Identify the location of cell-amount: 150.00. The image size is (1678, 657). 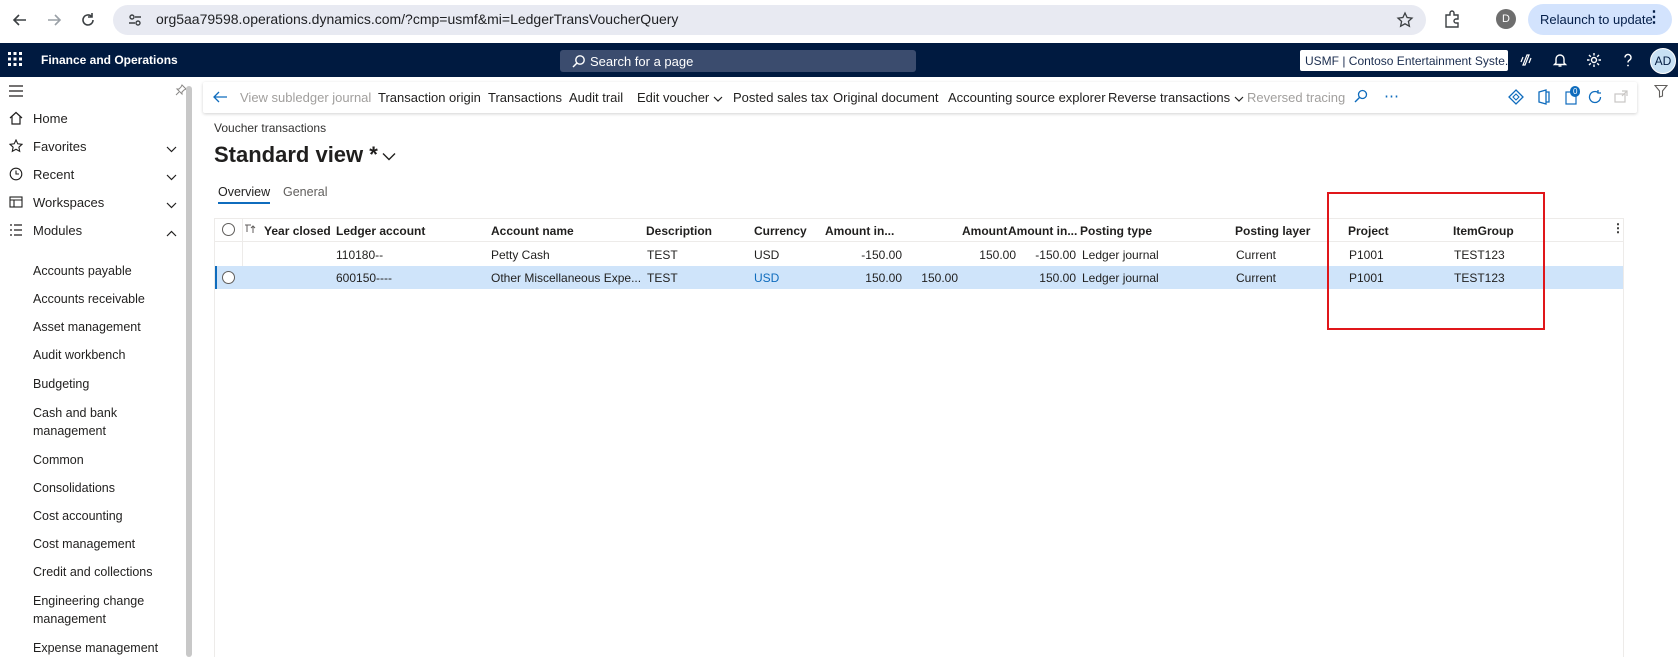
(988, 255).